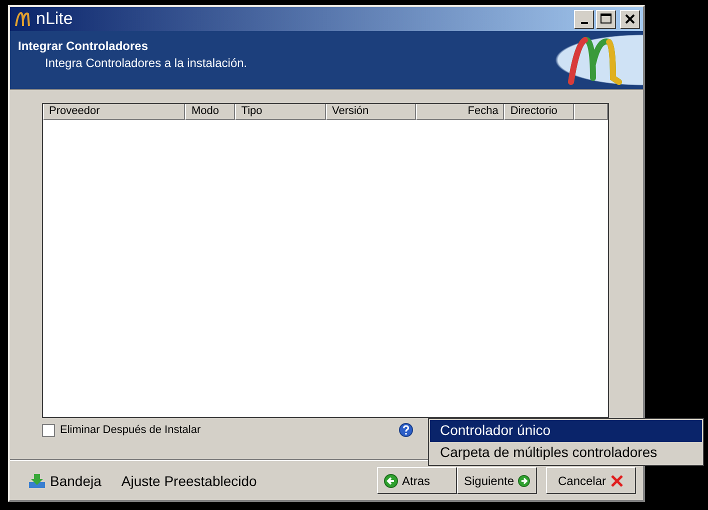 This screenshot has width=708, height=510. What do you see at coordinates (130, 430) in the screenshot?
I see `checkbox-label: Eliminar Después de Instalar` at bounding box center [130, 430].